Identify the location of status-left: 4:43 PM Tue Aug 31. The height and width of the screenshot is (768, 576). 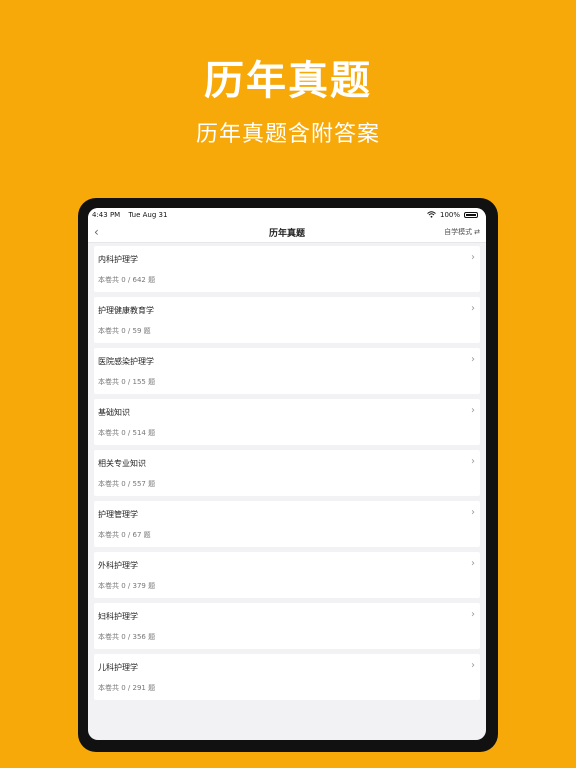
(132, 215).